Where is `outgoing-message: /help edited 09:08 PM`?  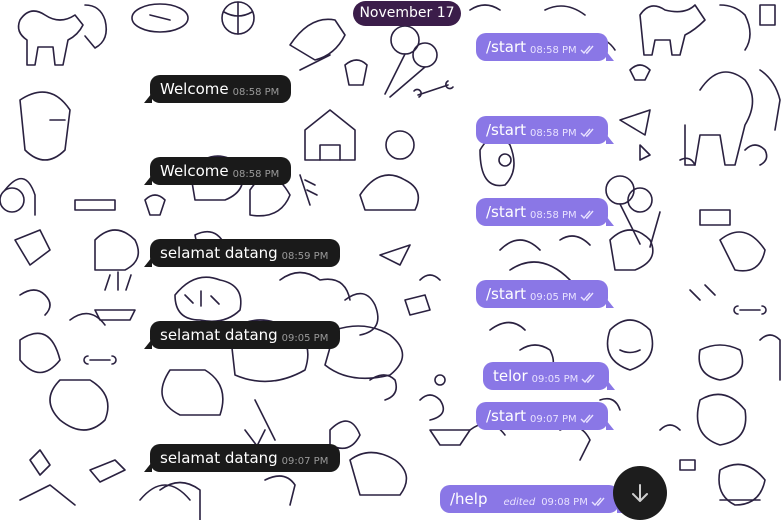
outgoing-message: /help edited 09:08 PM is located at coordinates (532, 499).